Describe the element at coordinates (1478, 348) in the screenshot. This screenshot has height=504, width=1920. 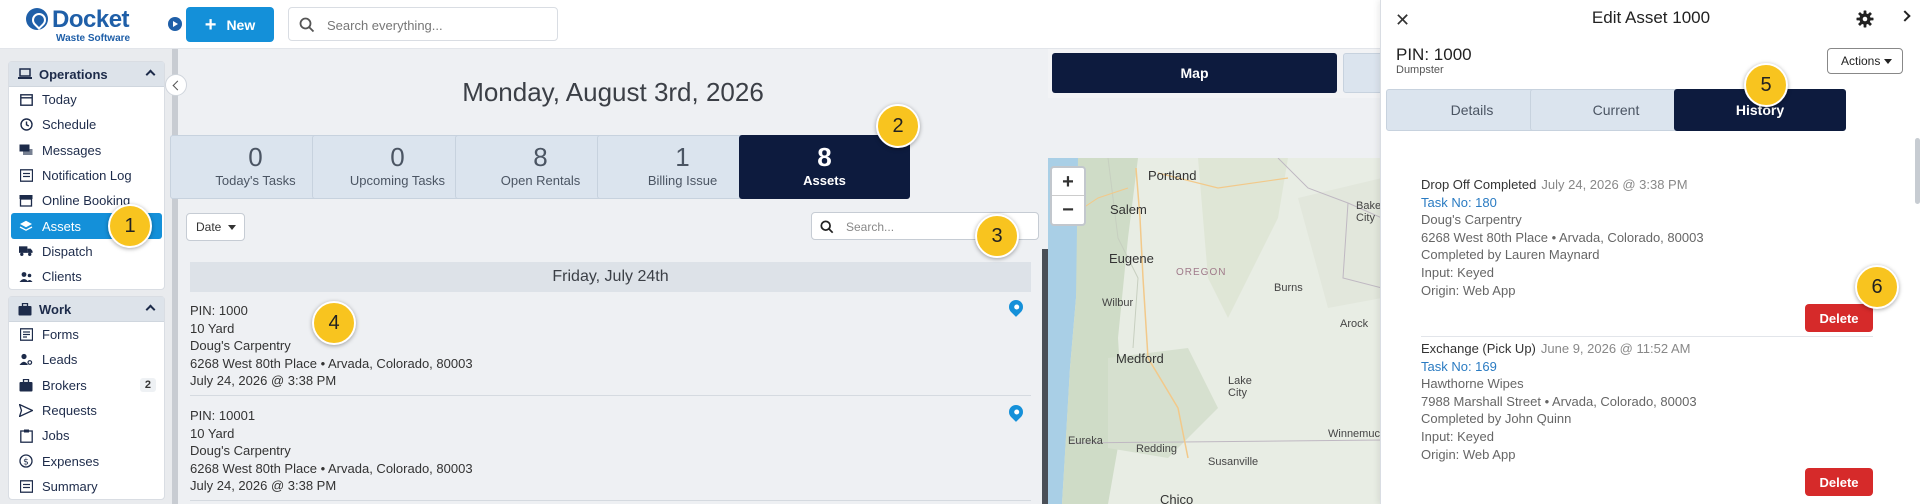
I see `history-event: Exchange (Pick Up)` at that location.